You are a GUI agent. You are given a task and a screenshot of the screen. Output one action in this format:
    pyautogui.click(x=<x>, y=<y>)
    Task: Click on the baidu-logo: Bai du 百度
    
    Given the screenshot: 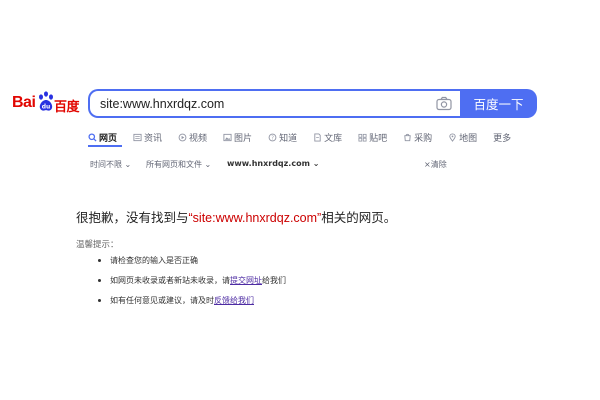 What is the action you would take?
    pyautogui.click(x=47, y=103)
    